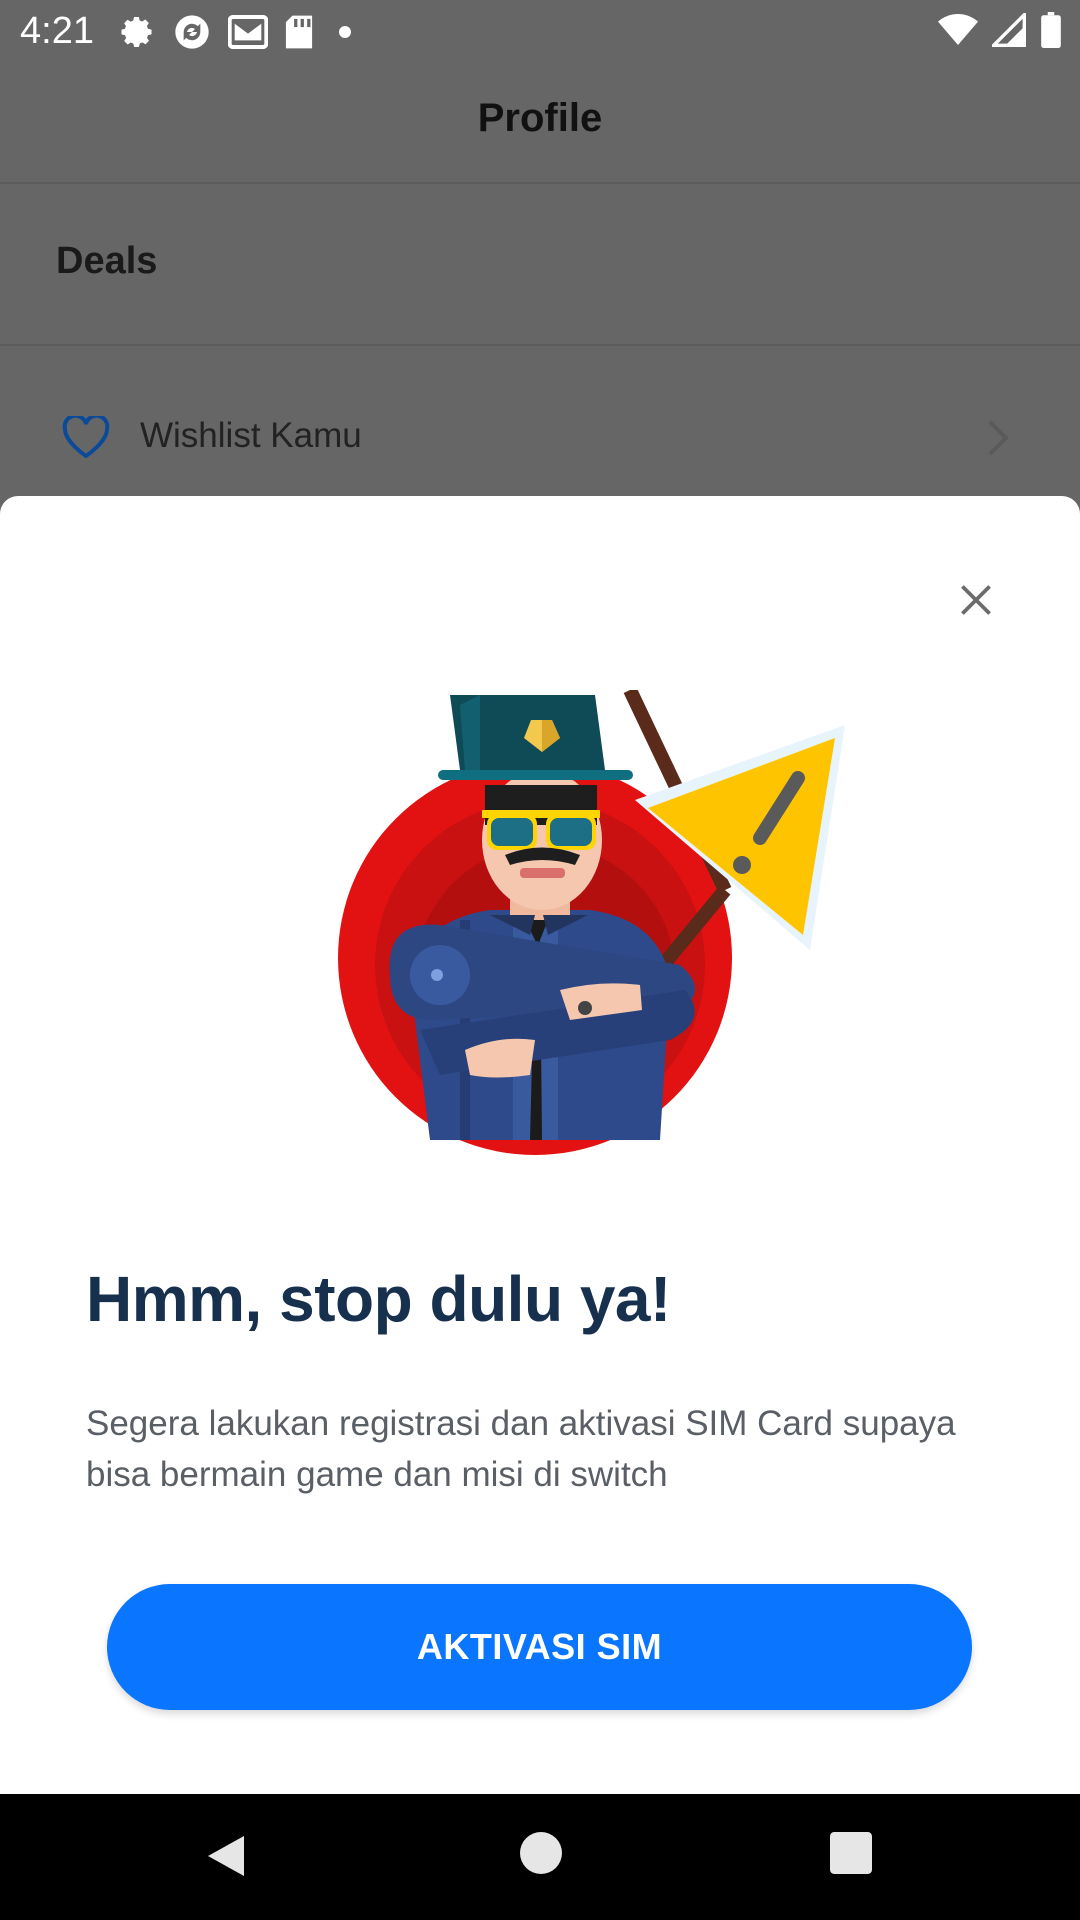 The image size is (1080, 1920). Describe the element at coordinates (958, 32) in the screenshot. I see `wifi-icon` at that location.